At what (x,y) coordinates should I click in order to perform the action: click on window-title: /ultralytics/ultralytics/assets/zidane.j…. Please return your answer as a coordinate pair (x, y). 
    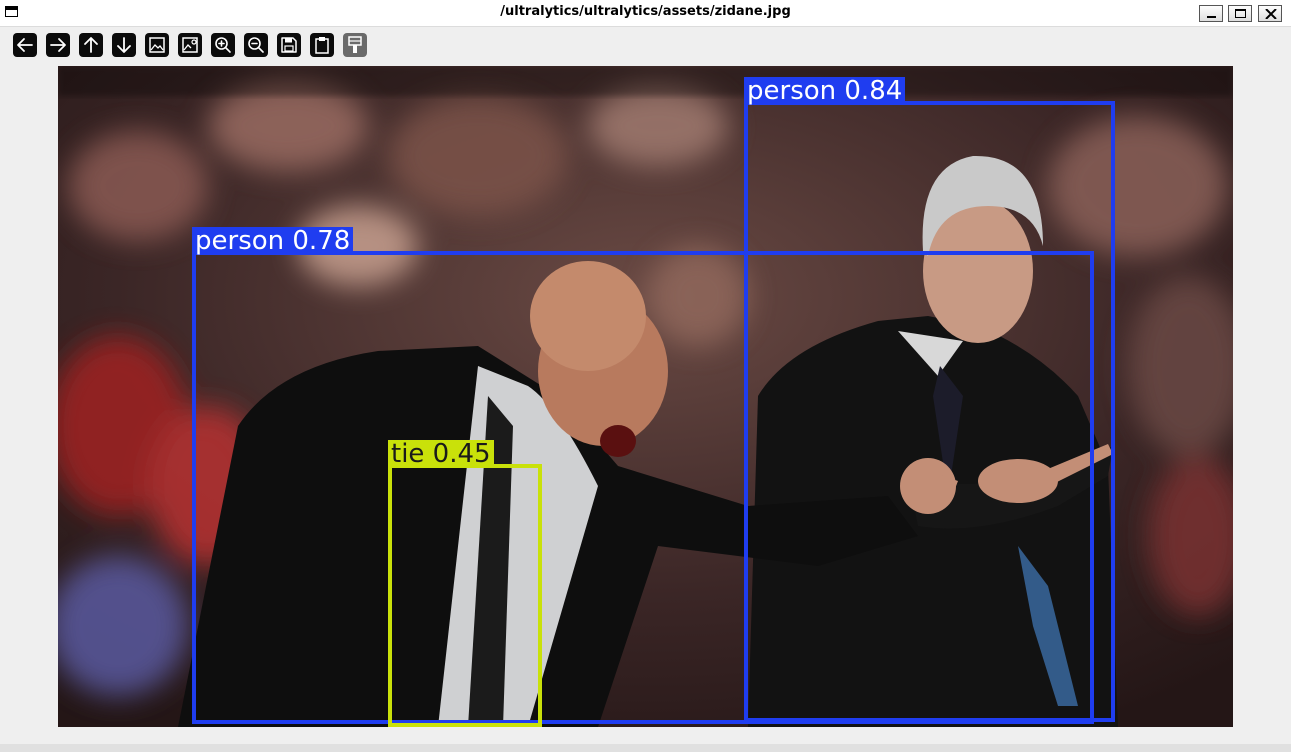
    Looking at the image, I should click on (645, 11).